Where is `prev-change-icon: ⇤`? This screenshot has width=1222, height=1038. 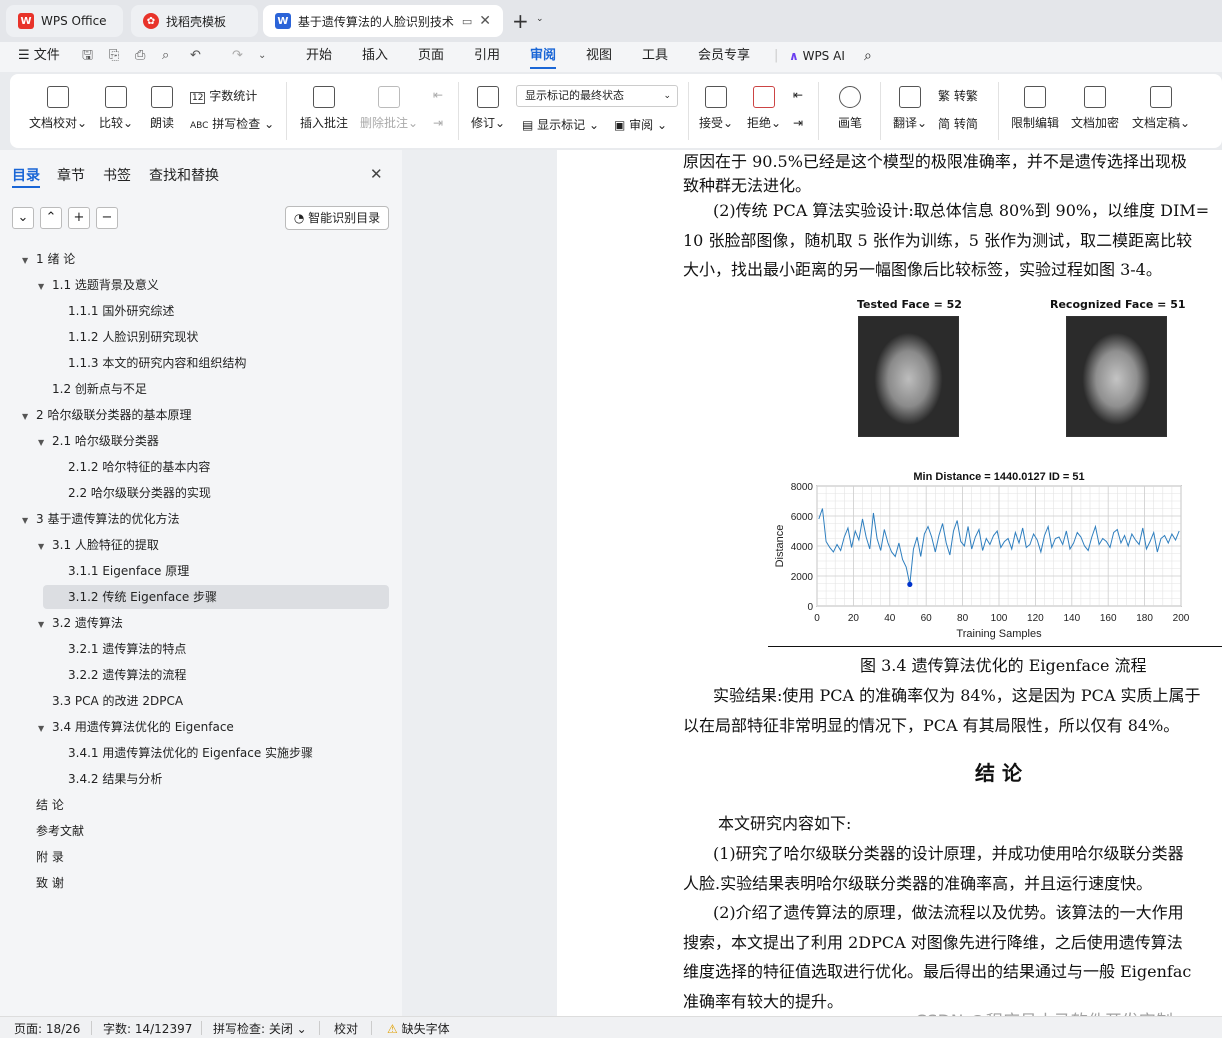 prev-change-icon: ⇤ is located at coordinates (798, 95).